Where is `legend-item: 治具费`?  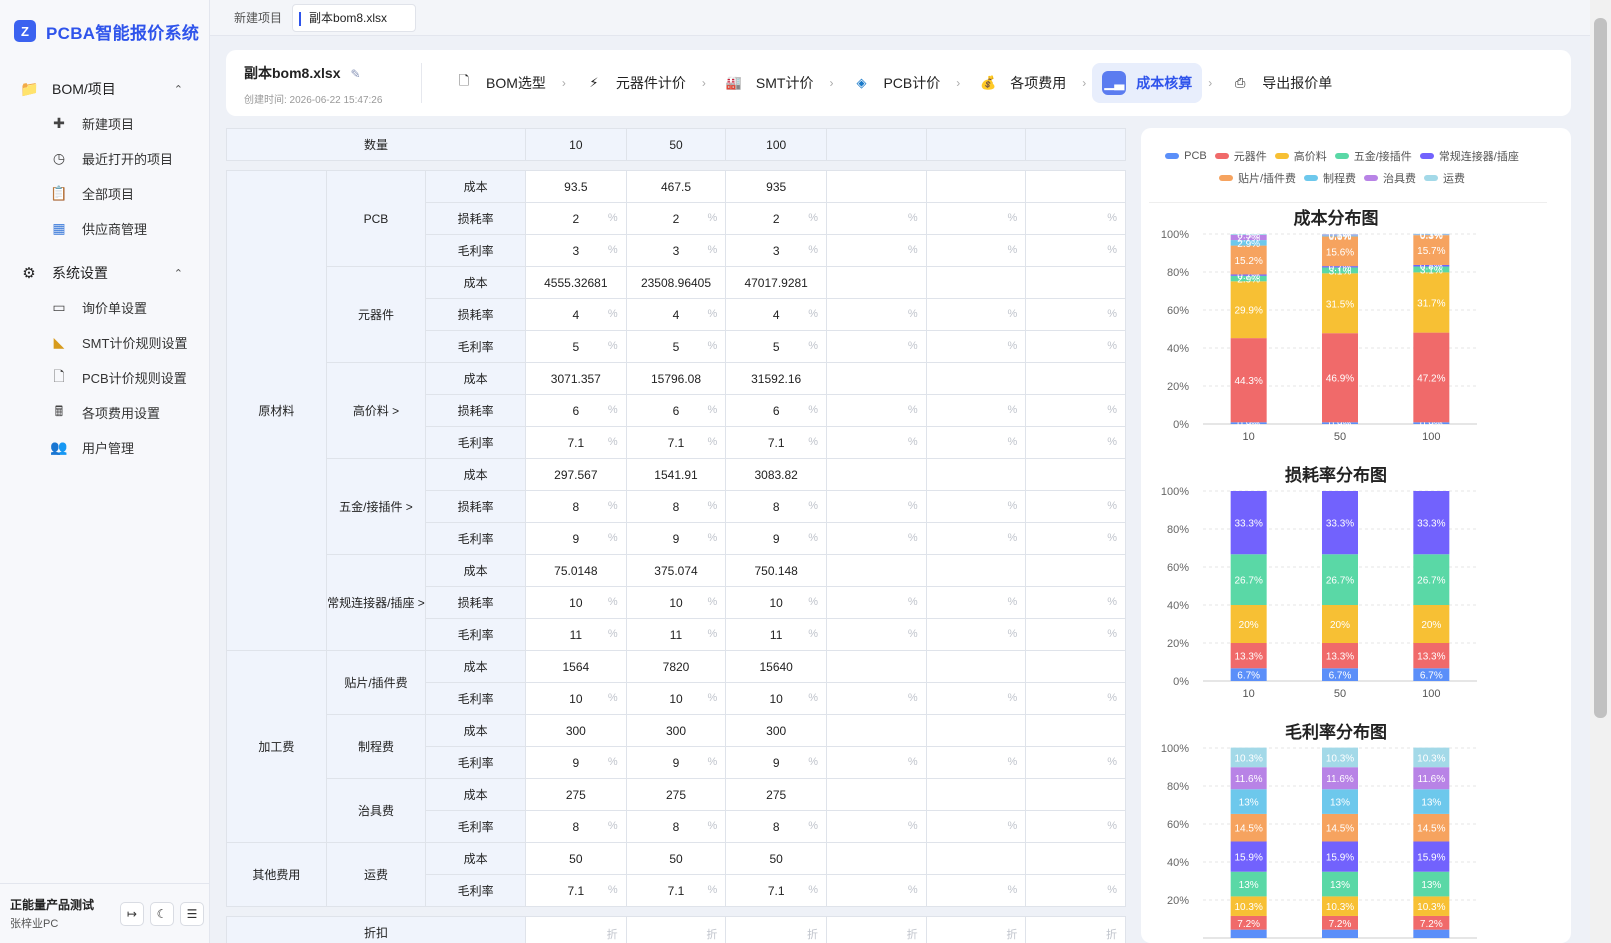
legend-item: 治具费 is located at coordinates (1390, 178).